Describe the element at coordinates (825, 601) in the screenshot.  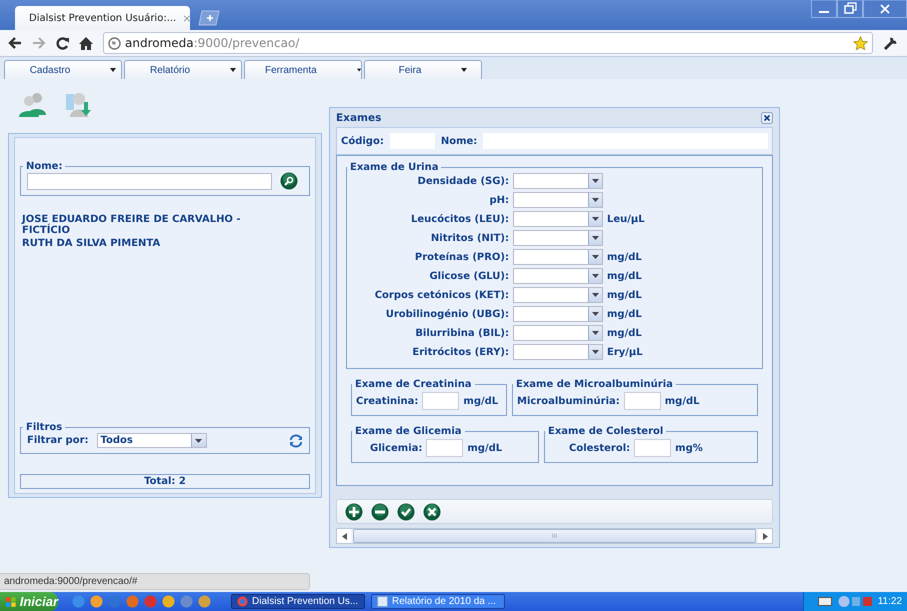
I see `keyboard-icon` at that location.